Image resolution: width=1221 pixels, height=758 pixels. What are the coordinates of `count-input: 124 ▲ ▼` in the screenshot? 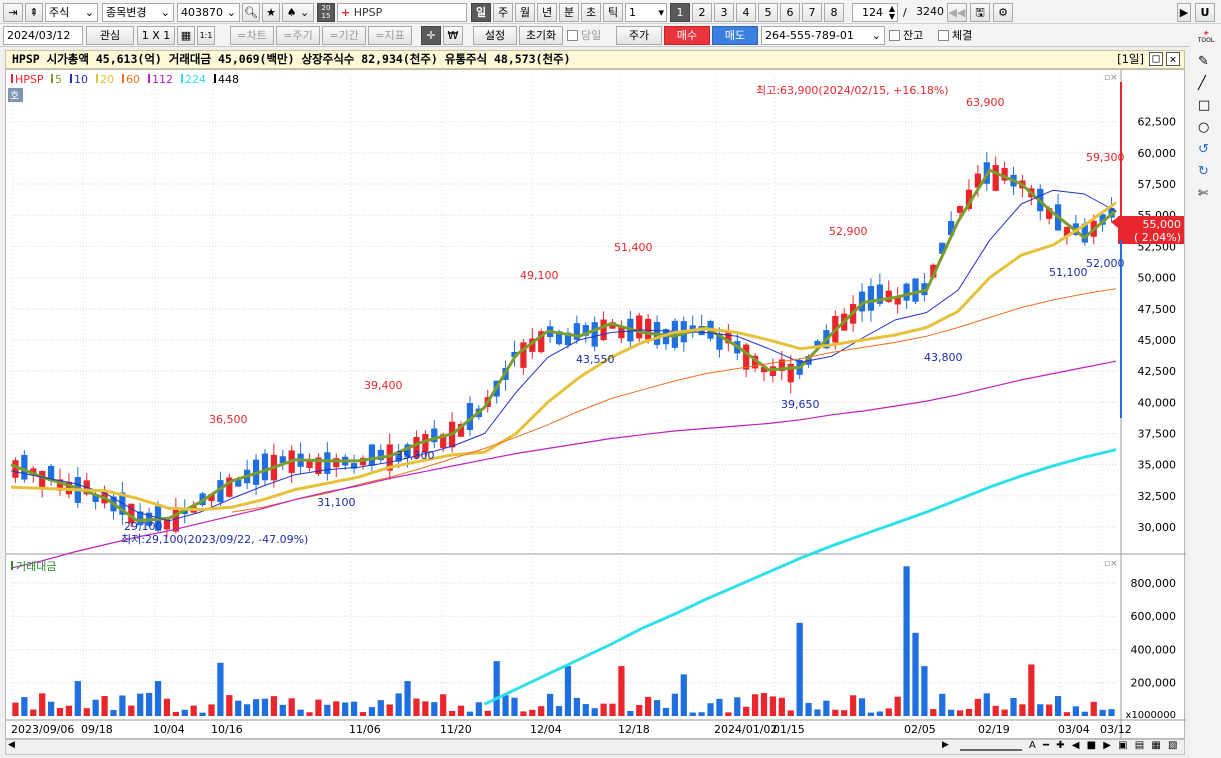 It's located at (875, 12).